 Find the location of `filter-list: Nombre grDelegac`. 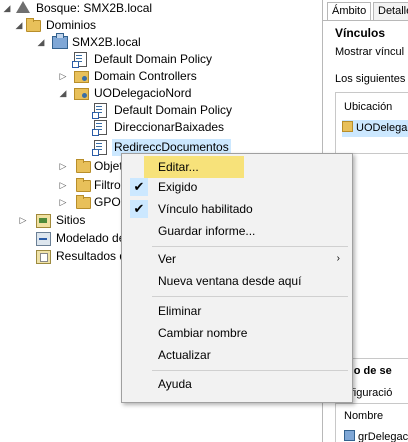

filter-list: Nombre grDelegac is located at coordinates (371, 422).